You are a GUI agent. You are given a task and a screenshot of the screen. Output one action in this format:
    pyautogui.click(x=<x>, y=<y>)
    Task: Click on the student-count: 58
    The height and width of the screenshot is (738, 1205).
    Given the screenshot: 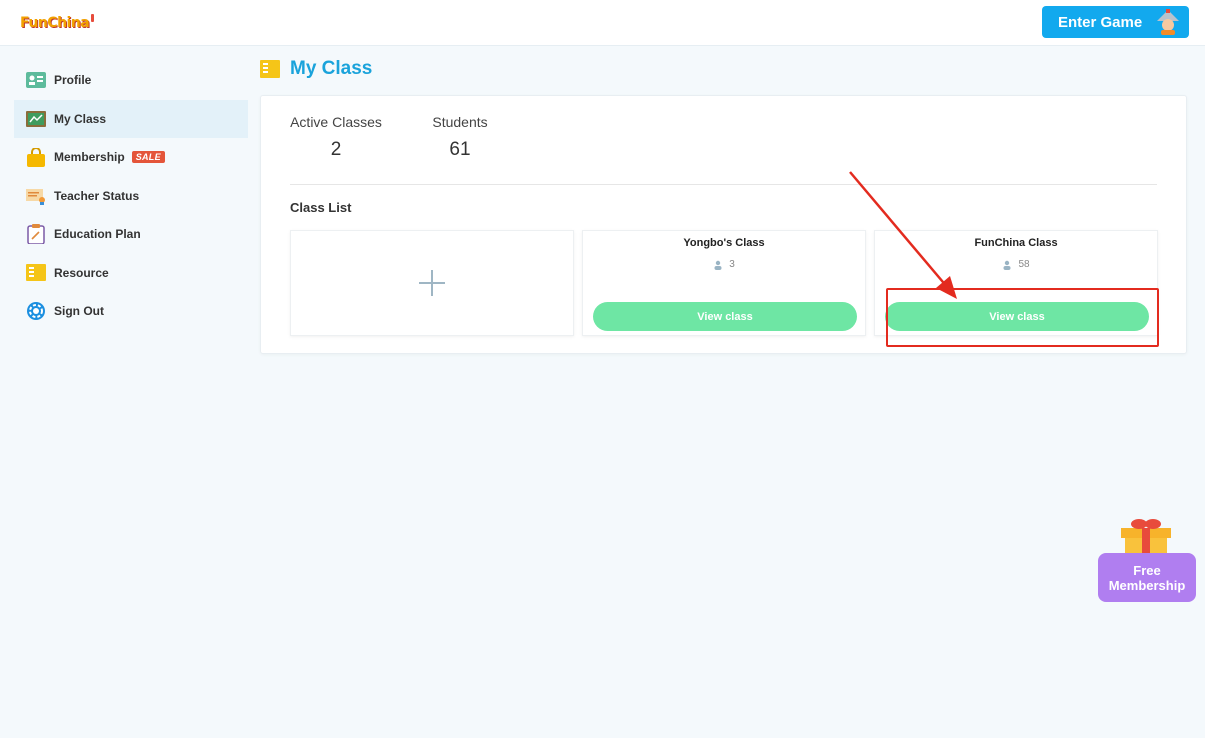 What is the action you would take?
    pyautogui.click(x=1016, y=264)
    